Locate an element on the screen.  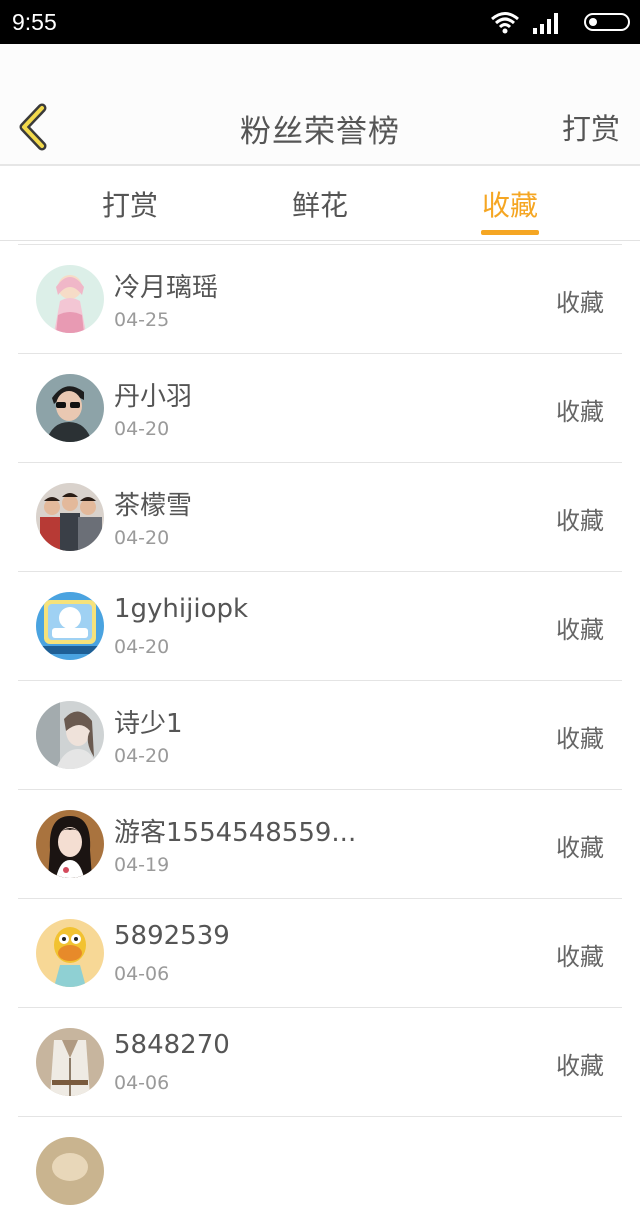
tab-tip: 打赏 is located at coordinates (130, 204).